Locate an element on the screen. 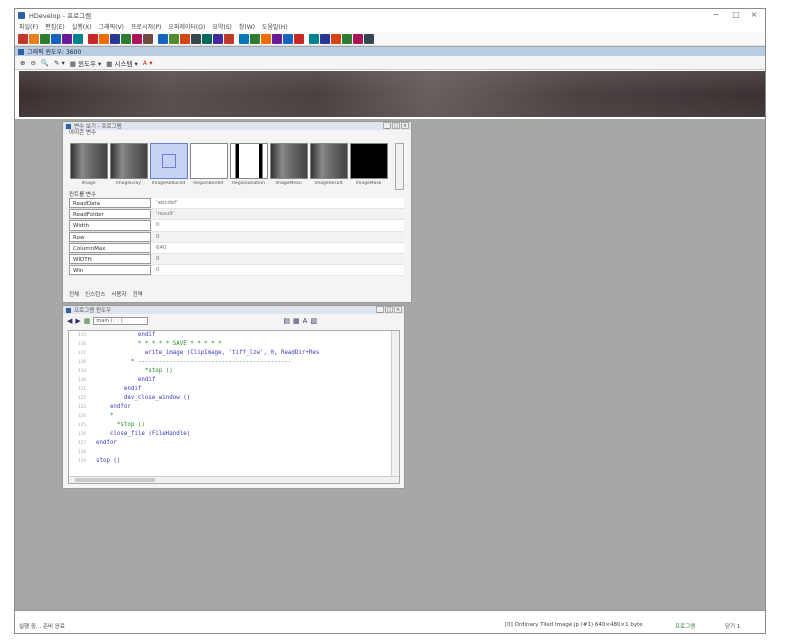 The height and width of the screenshot is (644, 788). menu-edit: 편집(E) is located at coordinates (55, 26).